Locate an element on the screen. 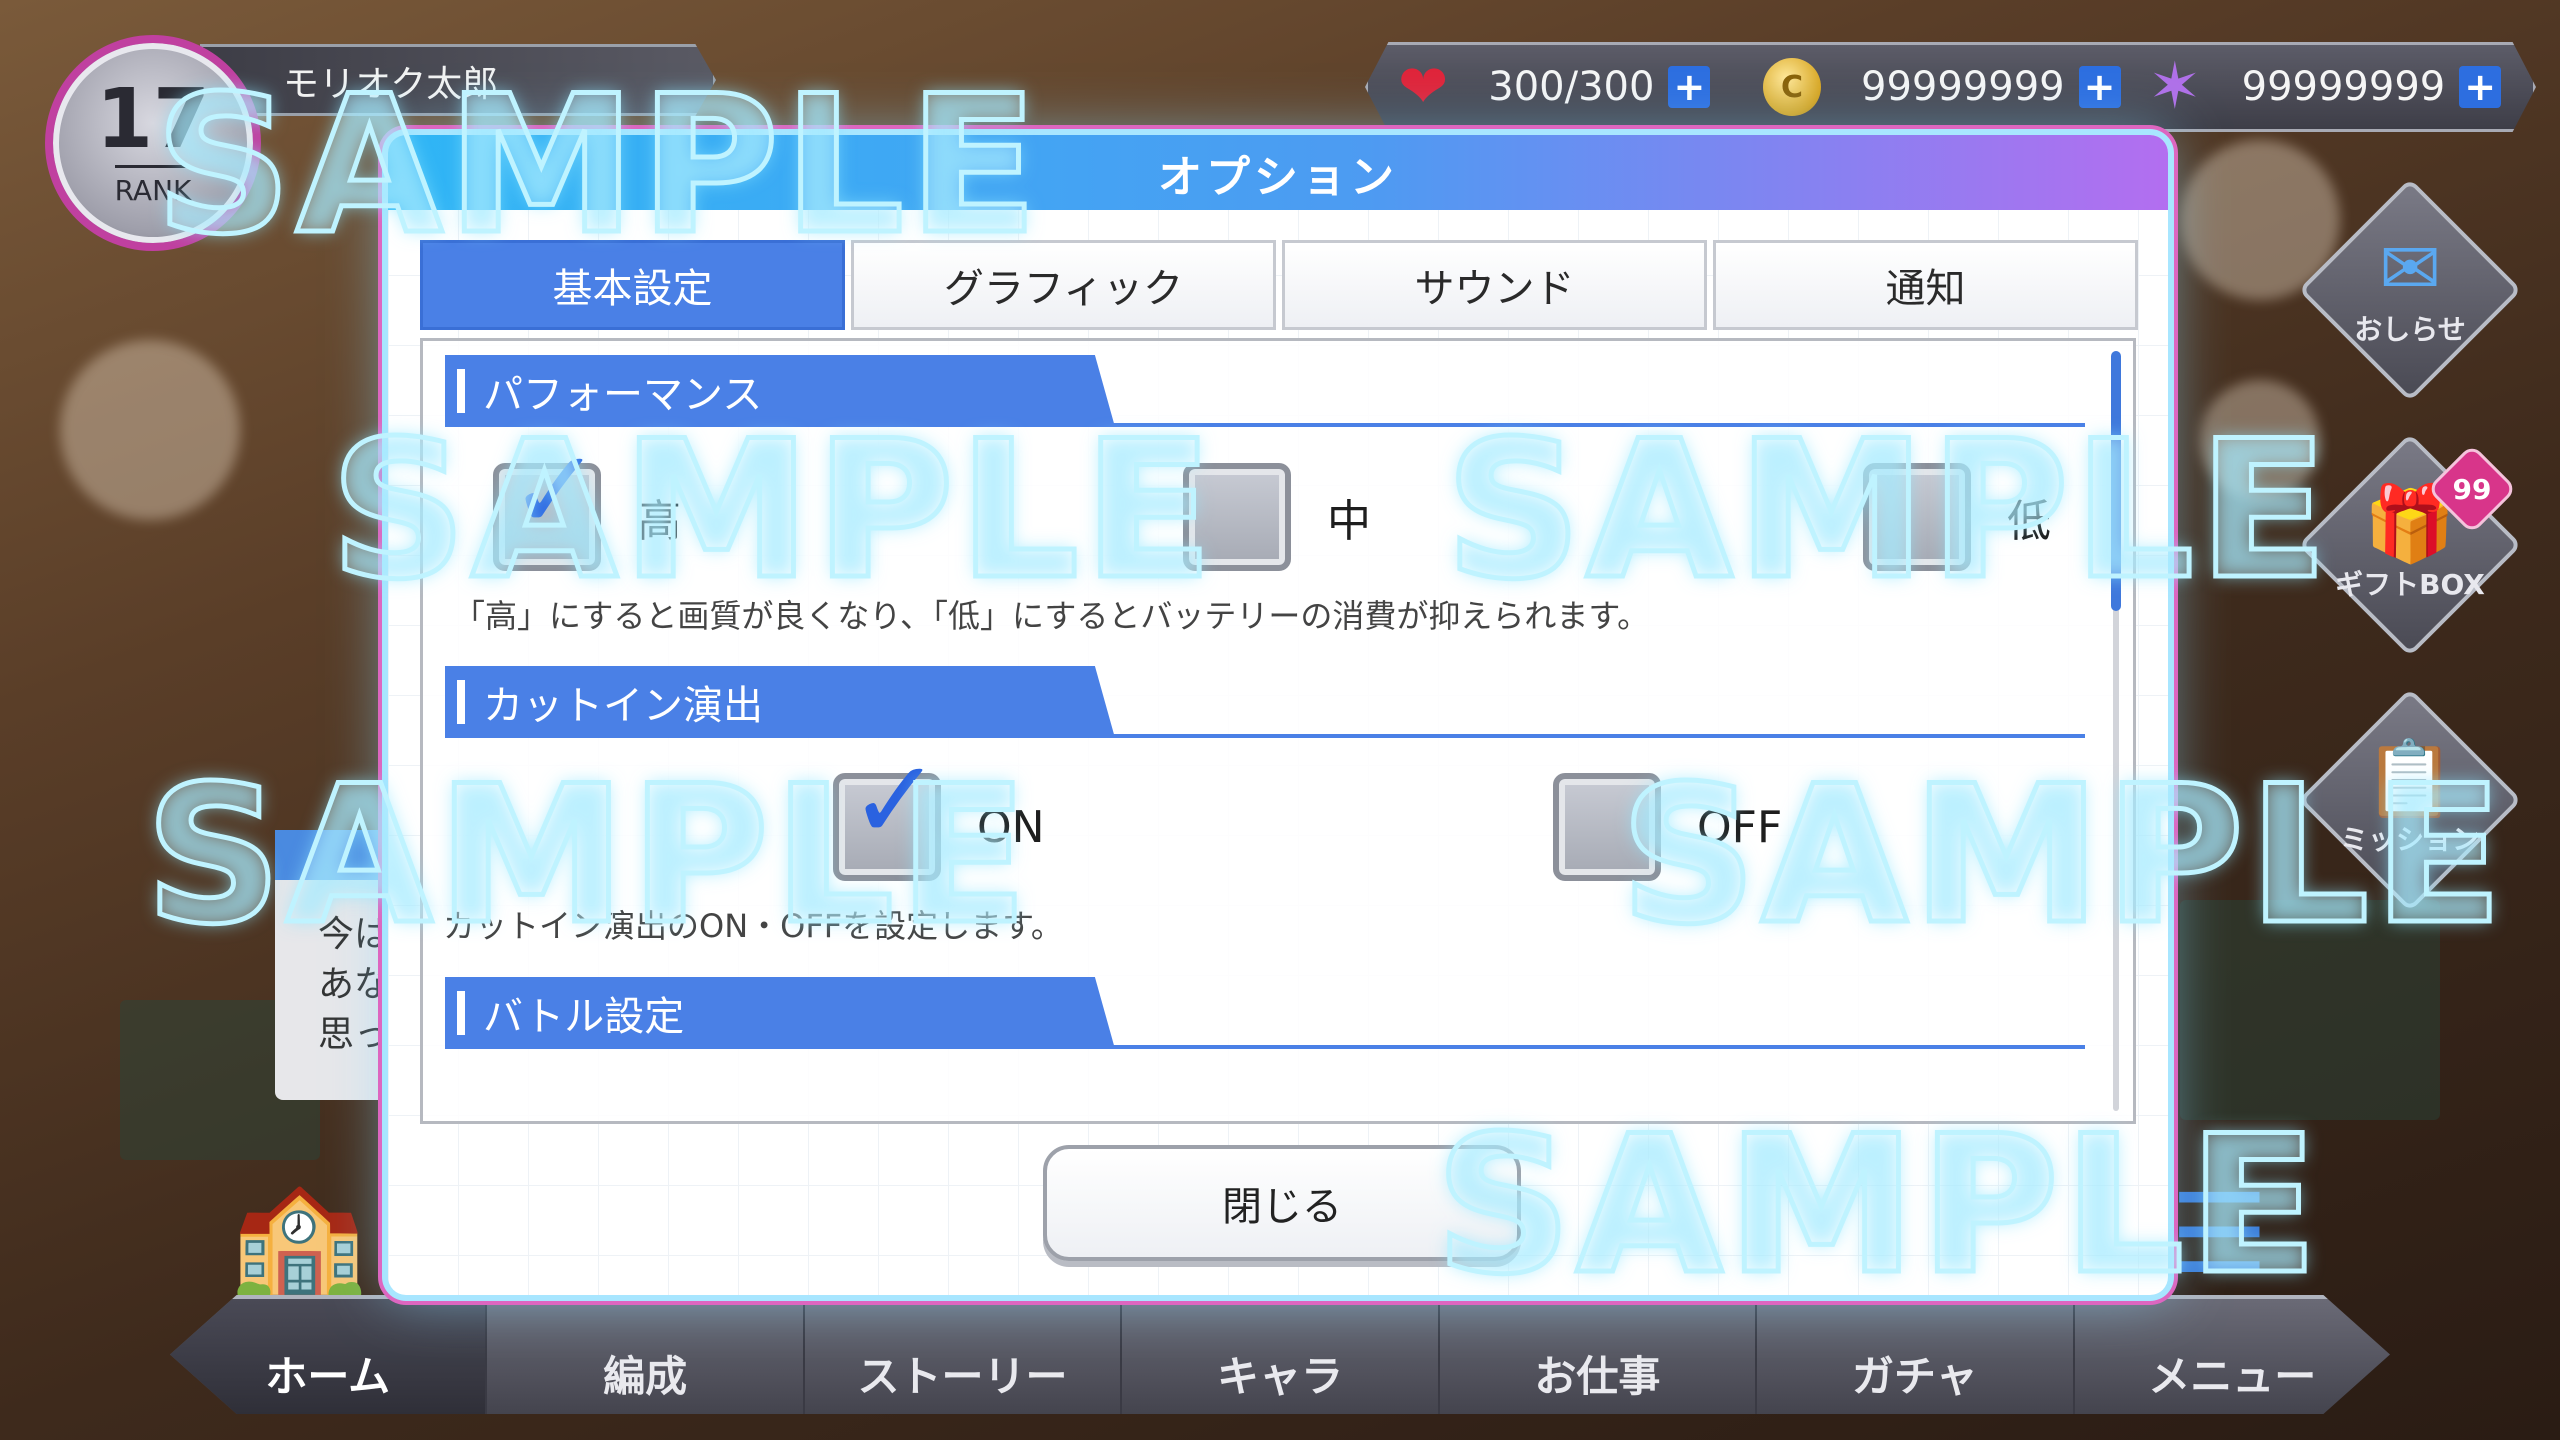 The width and height of the screenshot is (2560, 1440). coin-value: 99999999 is located at coordinates (1963, 87).